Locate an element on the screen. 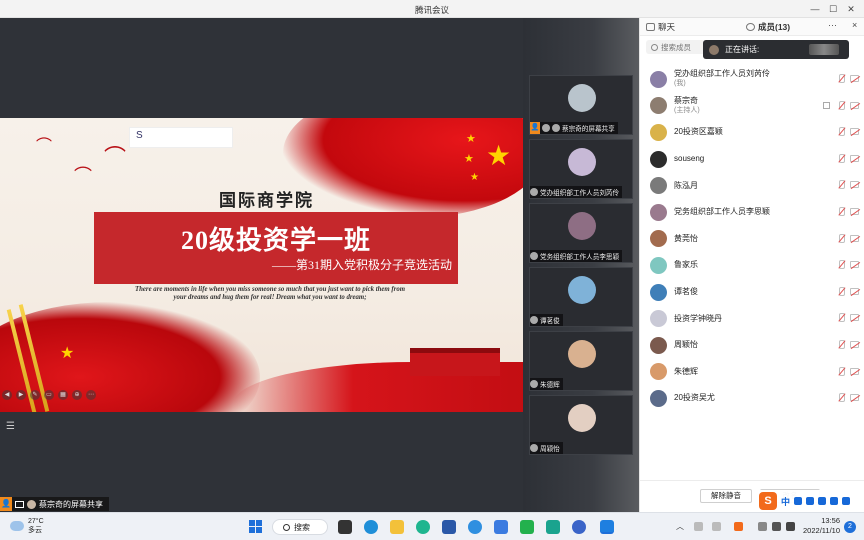 The height and width of the screenshot is (540, 864). member-row: 20投资区嘉颖 is located at coordinates (752, 132).